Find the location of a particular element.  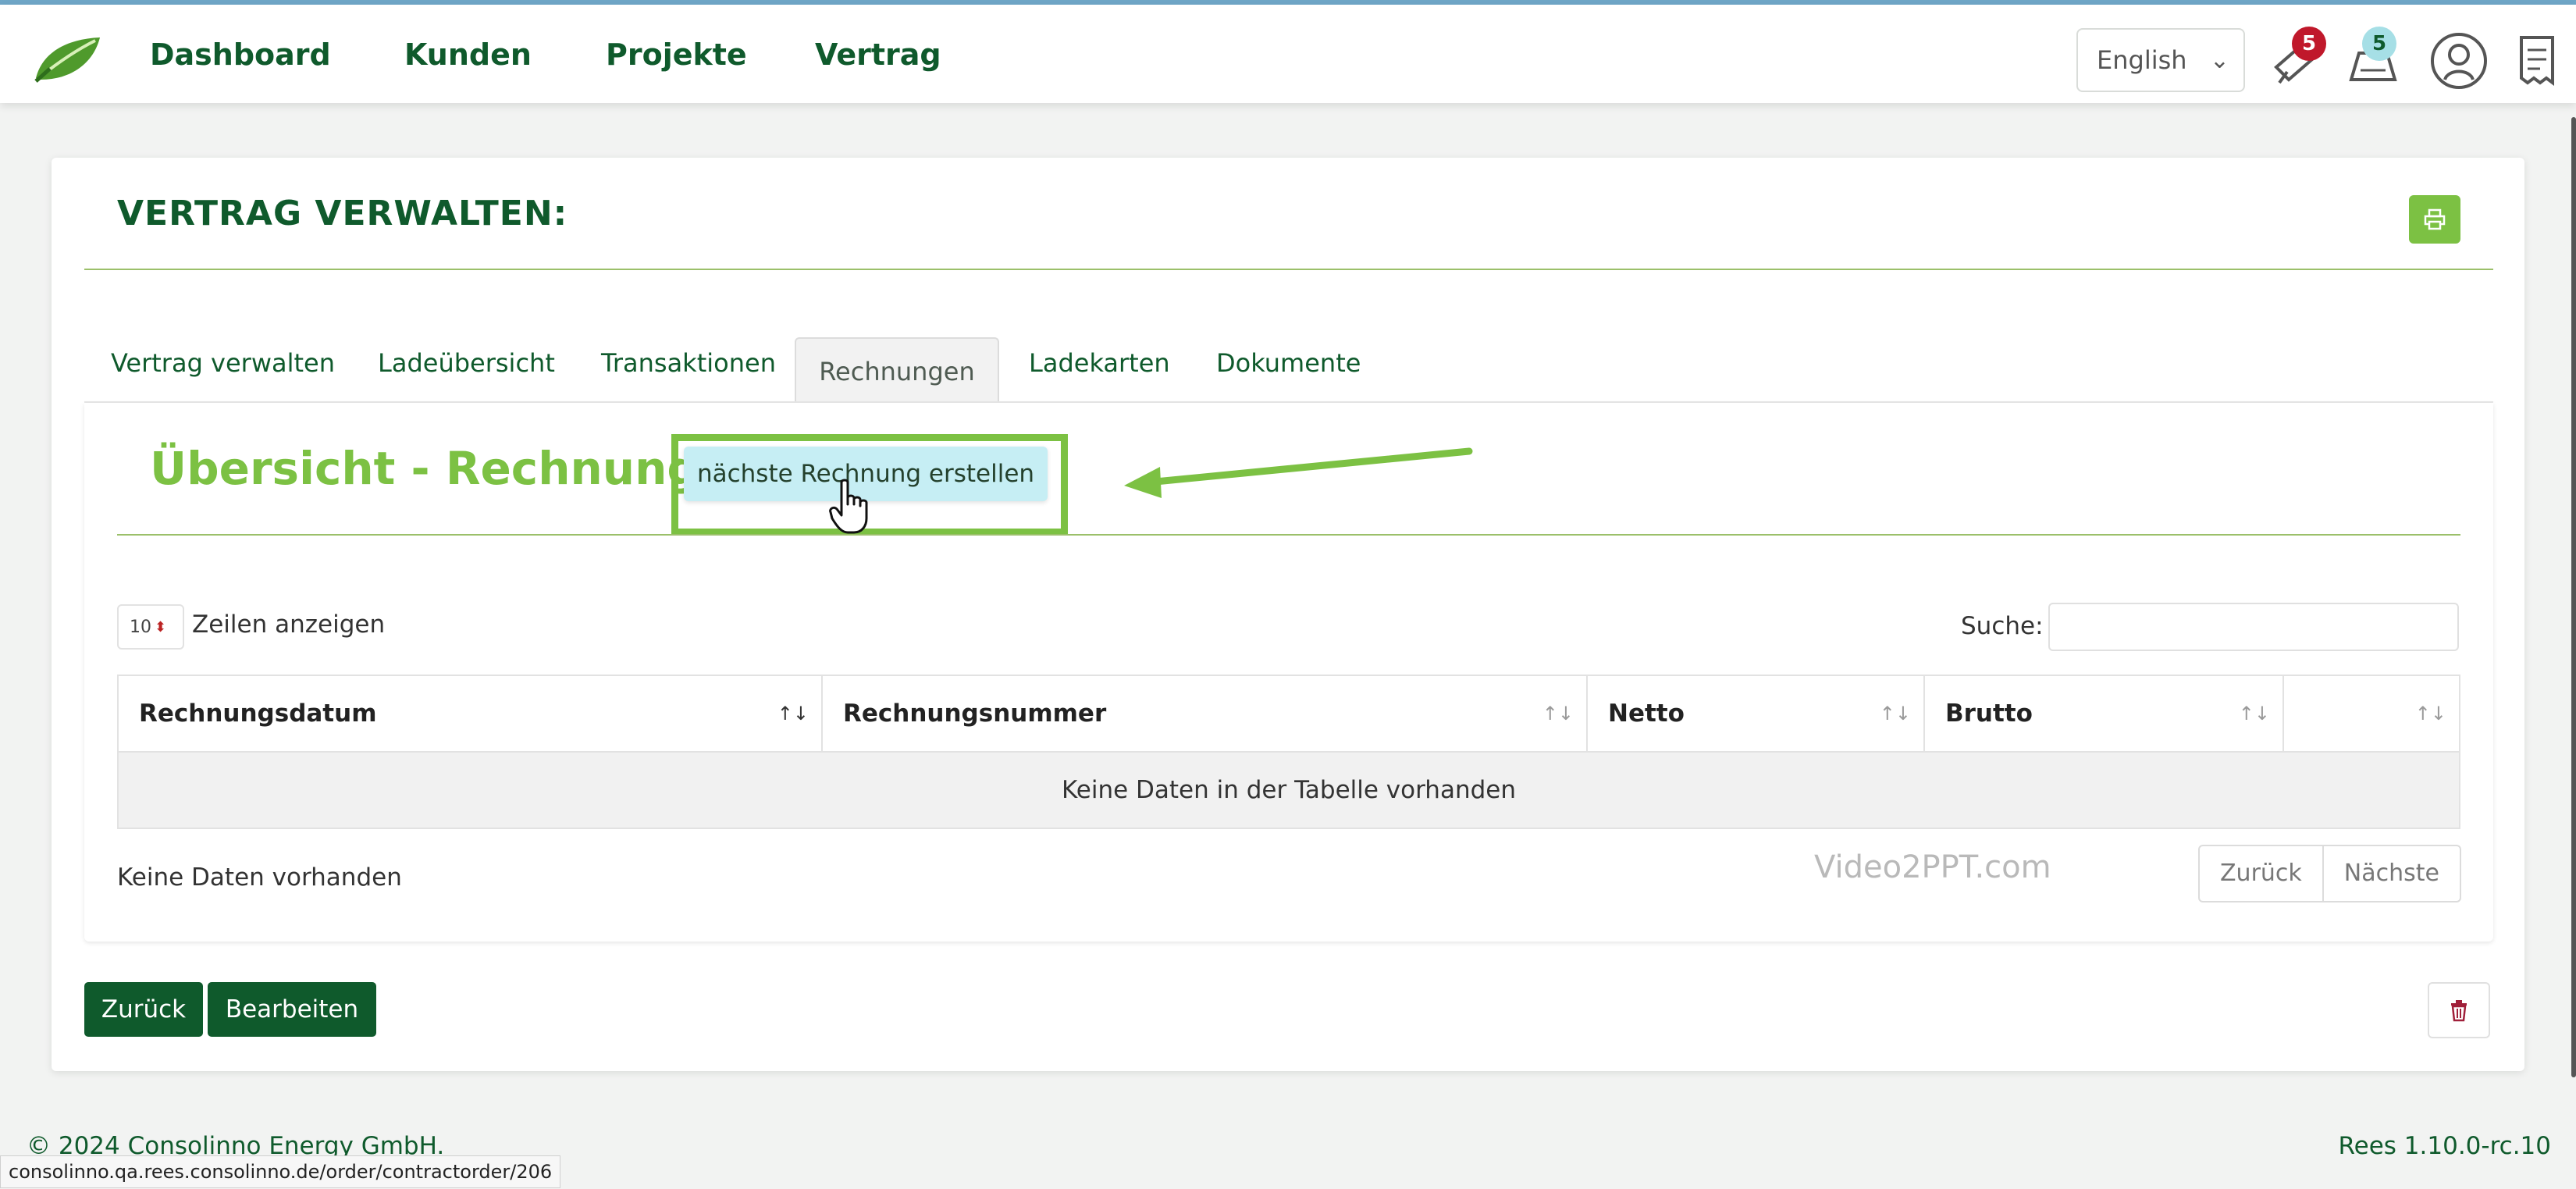

user-menu-button is located at coordinates (2459, 61).